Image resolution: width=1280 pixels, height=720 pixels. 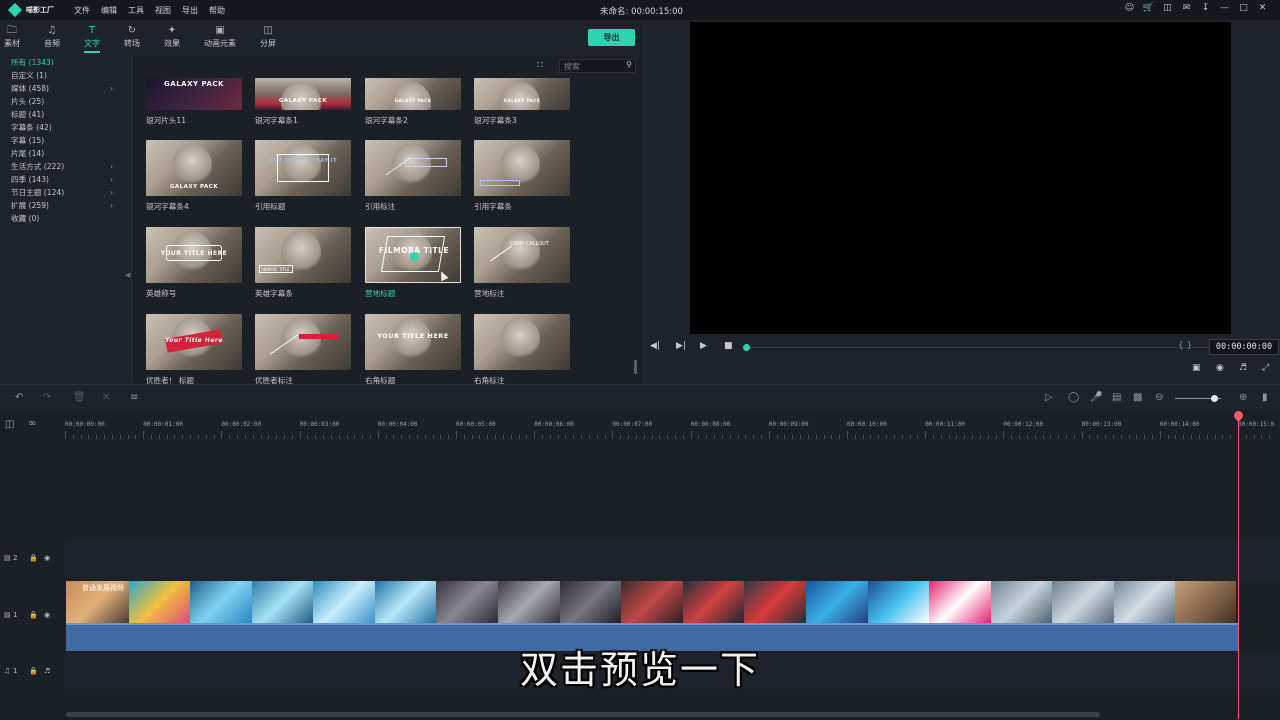 I want to click on video-clip: 普通发展视频, so click(x=651, y=602).